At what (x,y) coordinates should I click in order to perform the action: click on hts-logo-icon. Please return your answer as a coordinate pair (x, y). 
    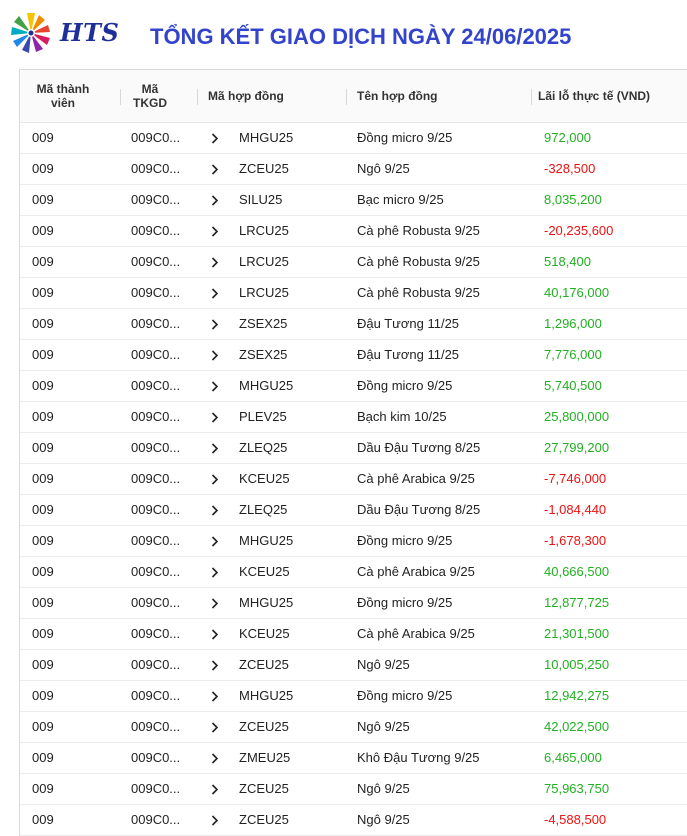
    Looking at the image, I should click on (31, 33).